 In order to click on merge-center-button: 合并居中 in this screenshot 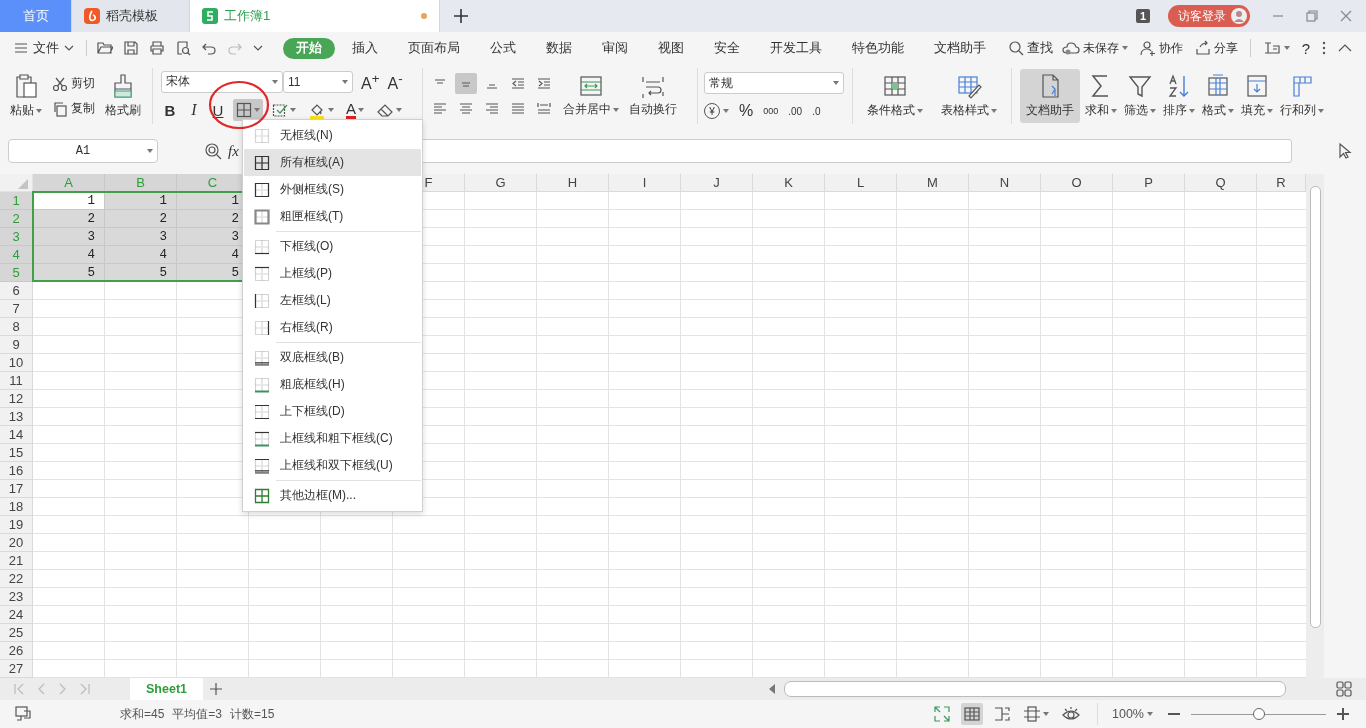, I will do `click(591, 96)`.